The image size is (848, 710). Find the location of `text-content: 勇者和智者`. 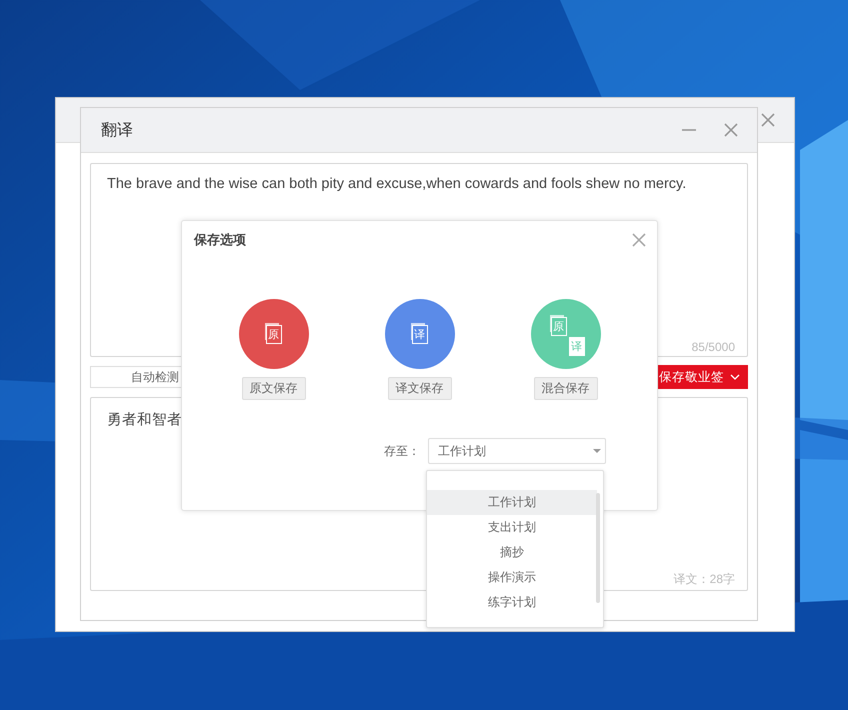

text-content: 勇者和智者 is located at coordinates (145, 420).